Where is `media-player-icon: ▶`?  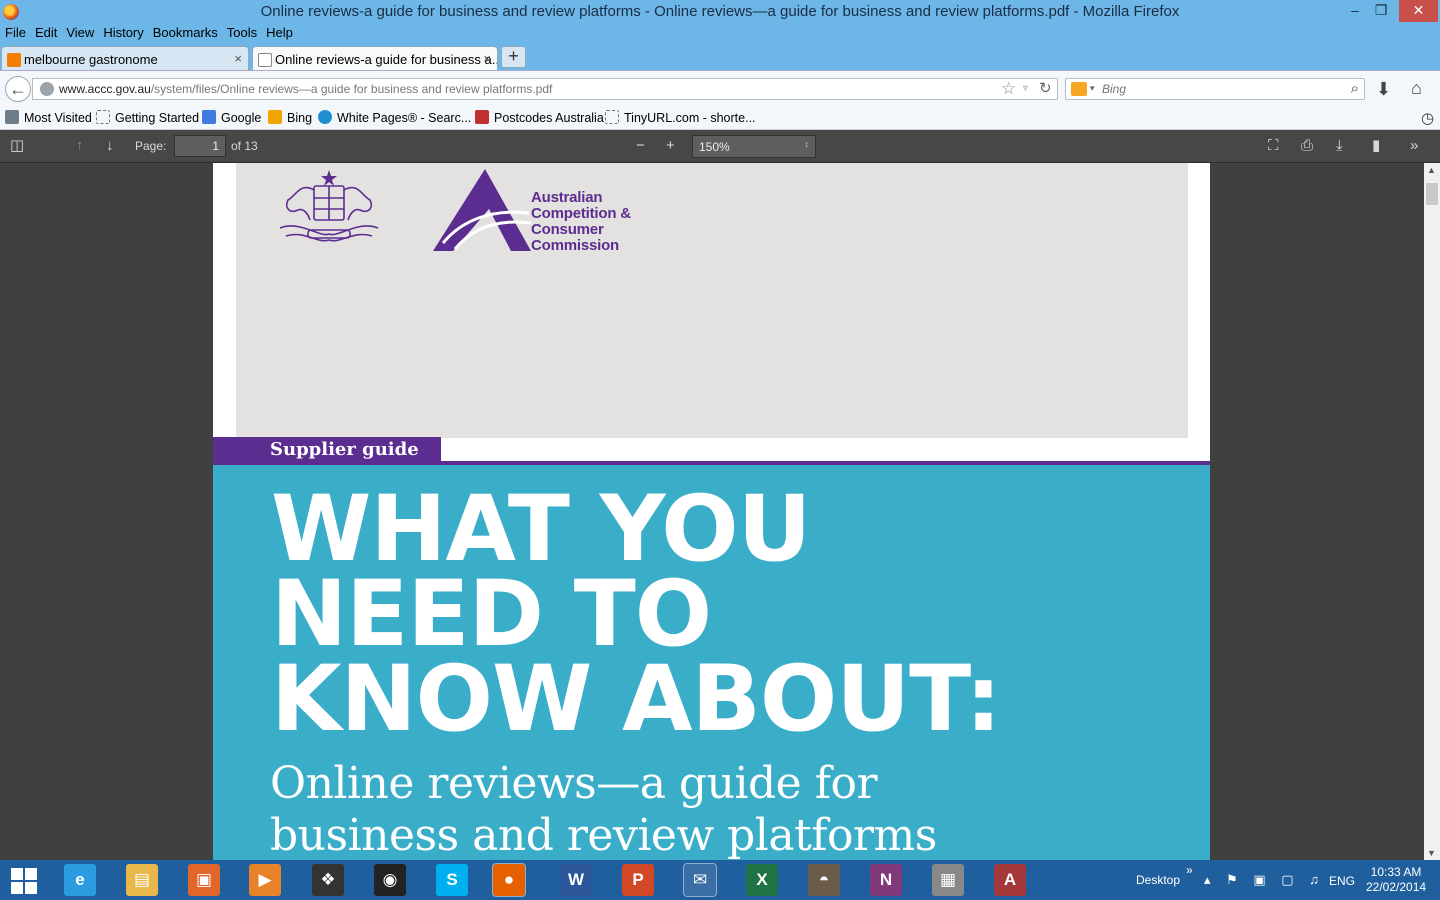
media-player-icon: ▶ is located at coordinates (265, 880).